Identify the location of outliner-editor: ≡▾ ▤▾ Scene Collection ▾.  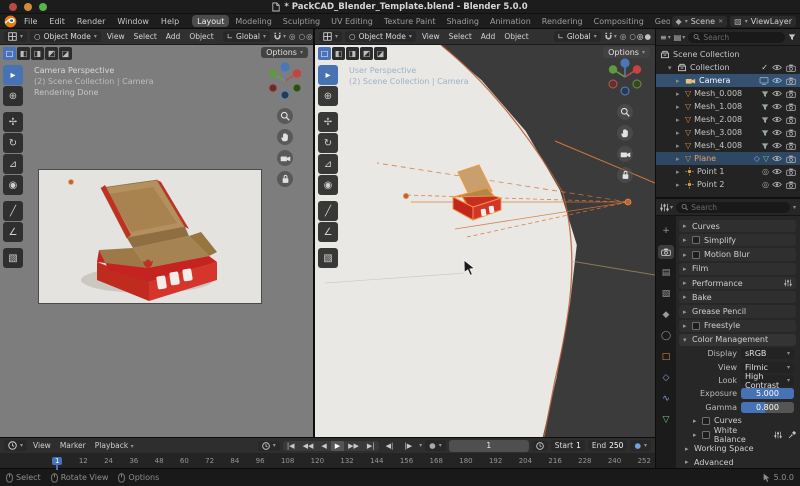
(728, 113).